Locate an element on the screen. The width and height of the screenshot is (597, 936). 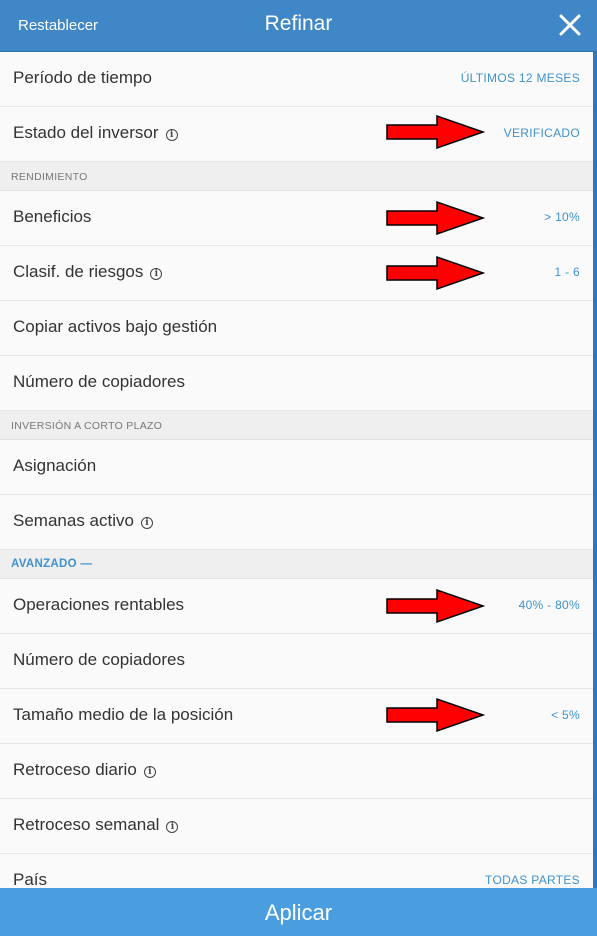
filter-label: Retroceso semanal i is located at coordinates (96, 825).